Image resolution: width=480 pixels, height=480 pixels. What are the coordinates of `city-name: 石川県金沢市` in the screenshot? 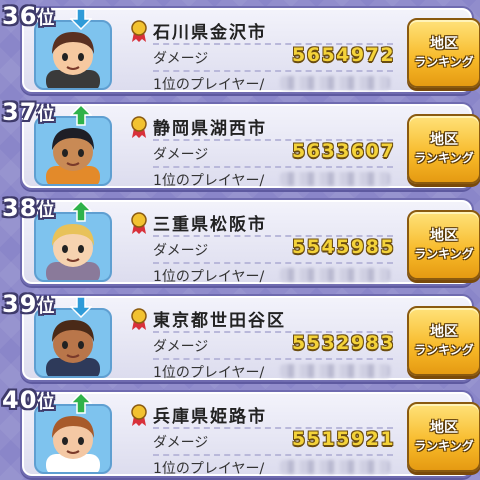 It's located at (210, 33).